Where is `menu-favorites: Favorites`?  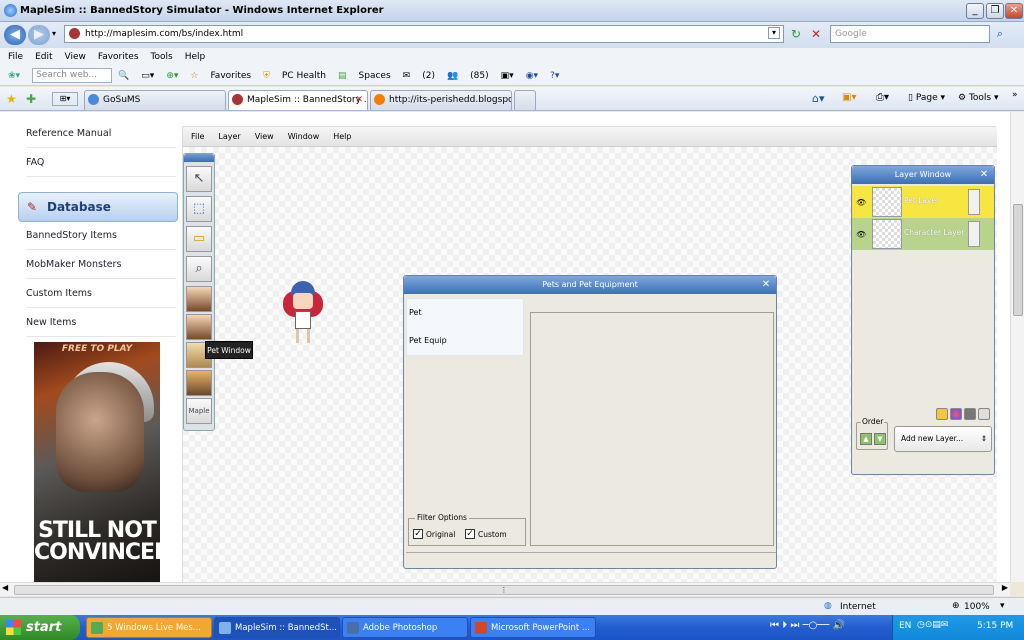 menu-favorites: Favorites is located at coordinates (118, 57).